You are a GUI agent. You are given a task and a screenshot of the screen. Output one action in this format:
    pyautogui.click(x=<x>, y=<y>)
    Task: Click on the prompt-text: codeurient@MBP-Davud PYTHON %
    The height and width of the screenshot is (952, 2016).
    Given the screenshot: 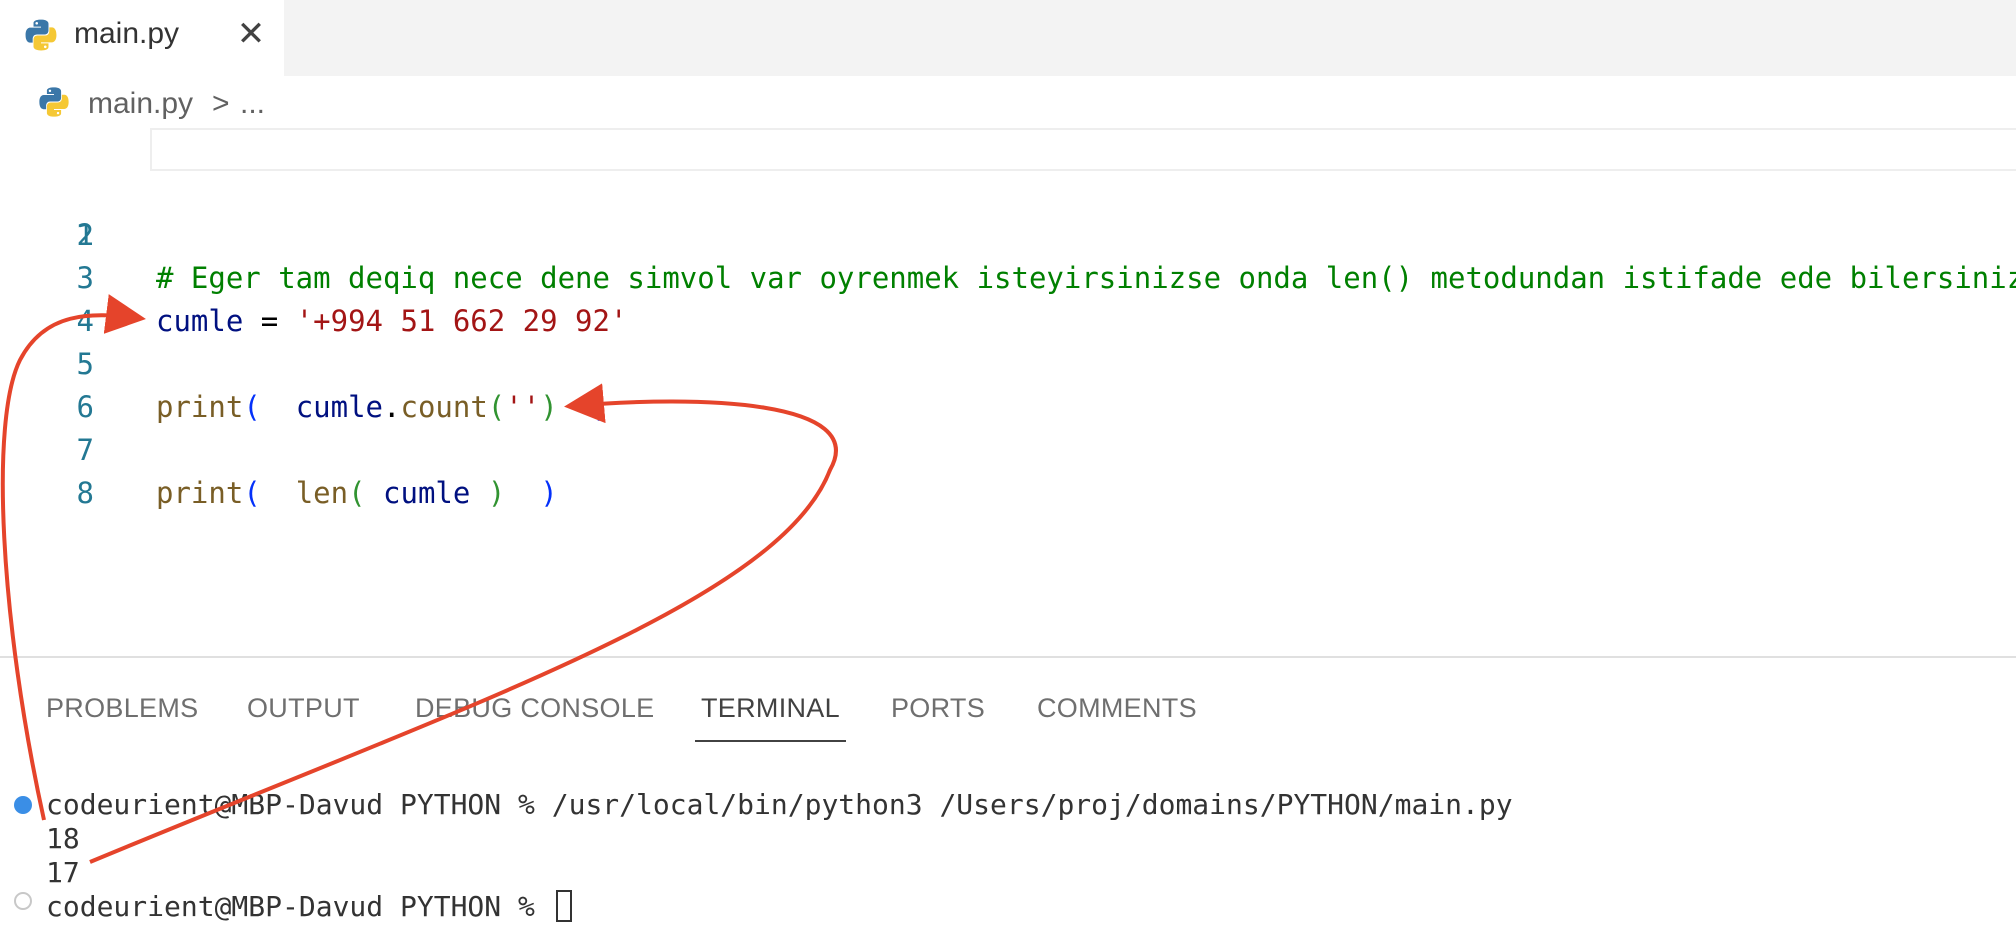 What is the action you would take?
    pyautogui.click(x=299, y=906)
    